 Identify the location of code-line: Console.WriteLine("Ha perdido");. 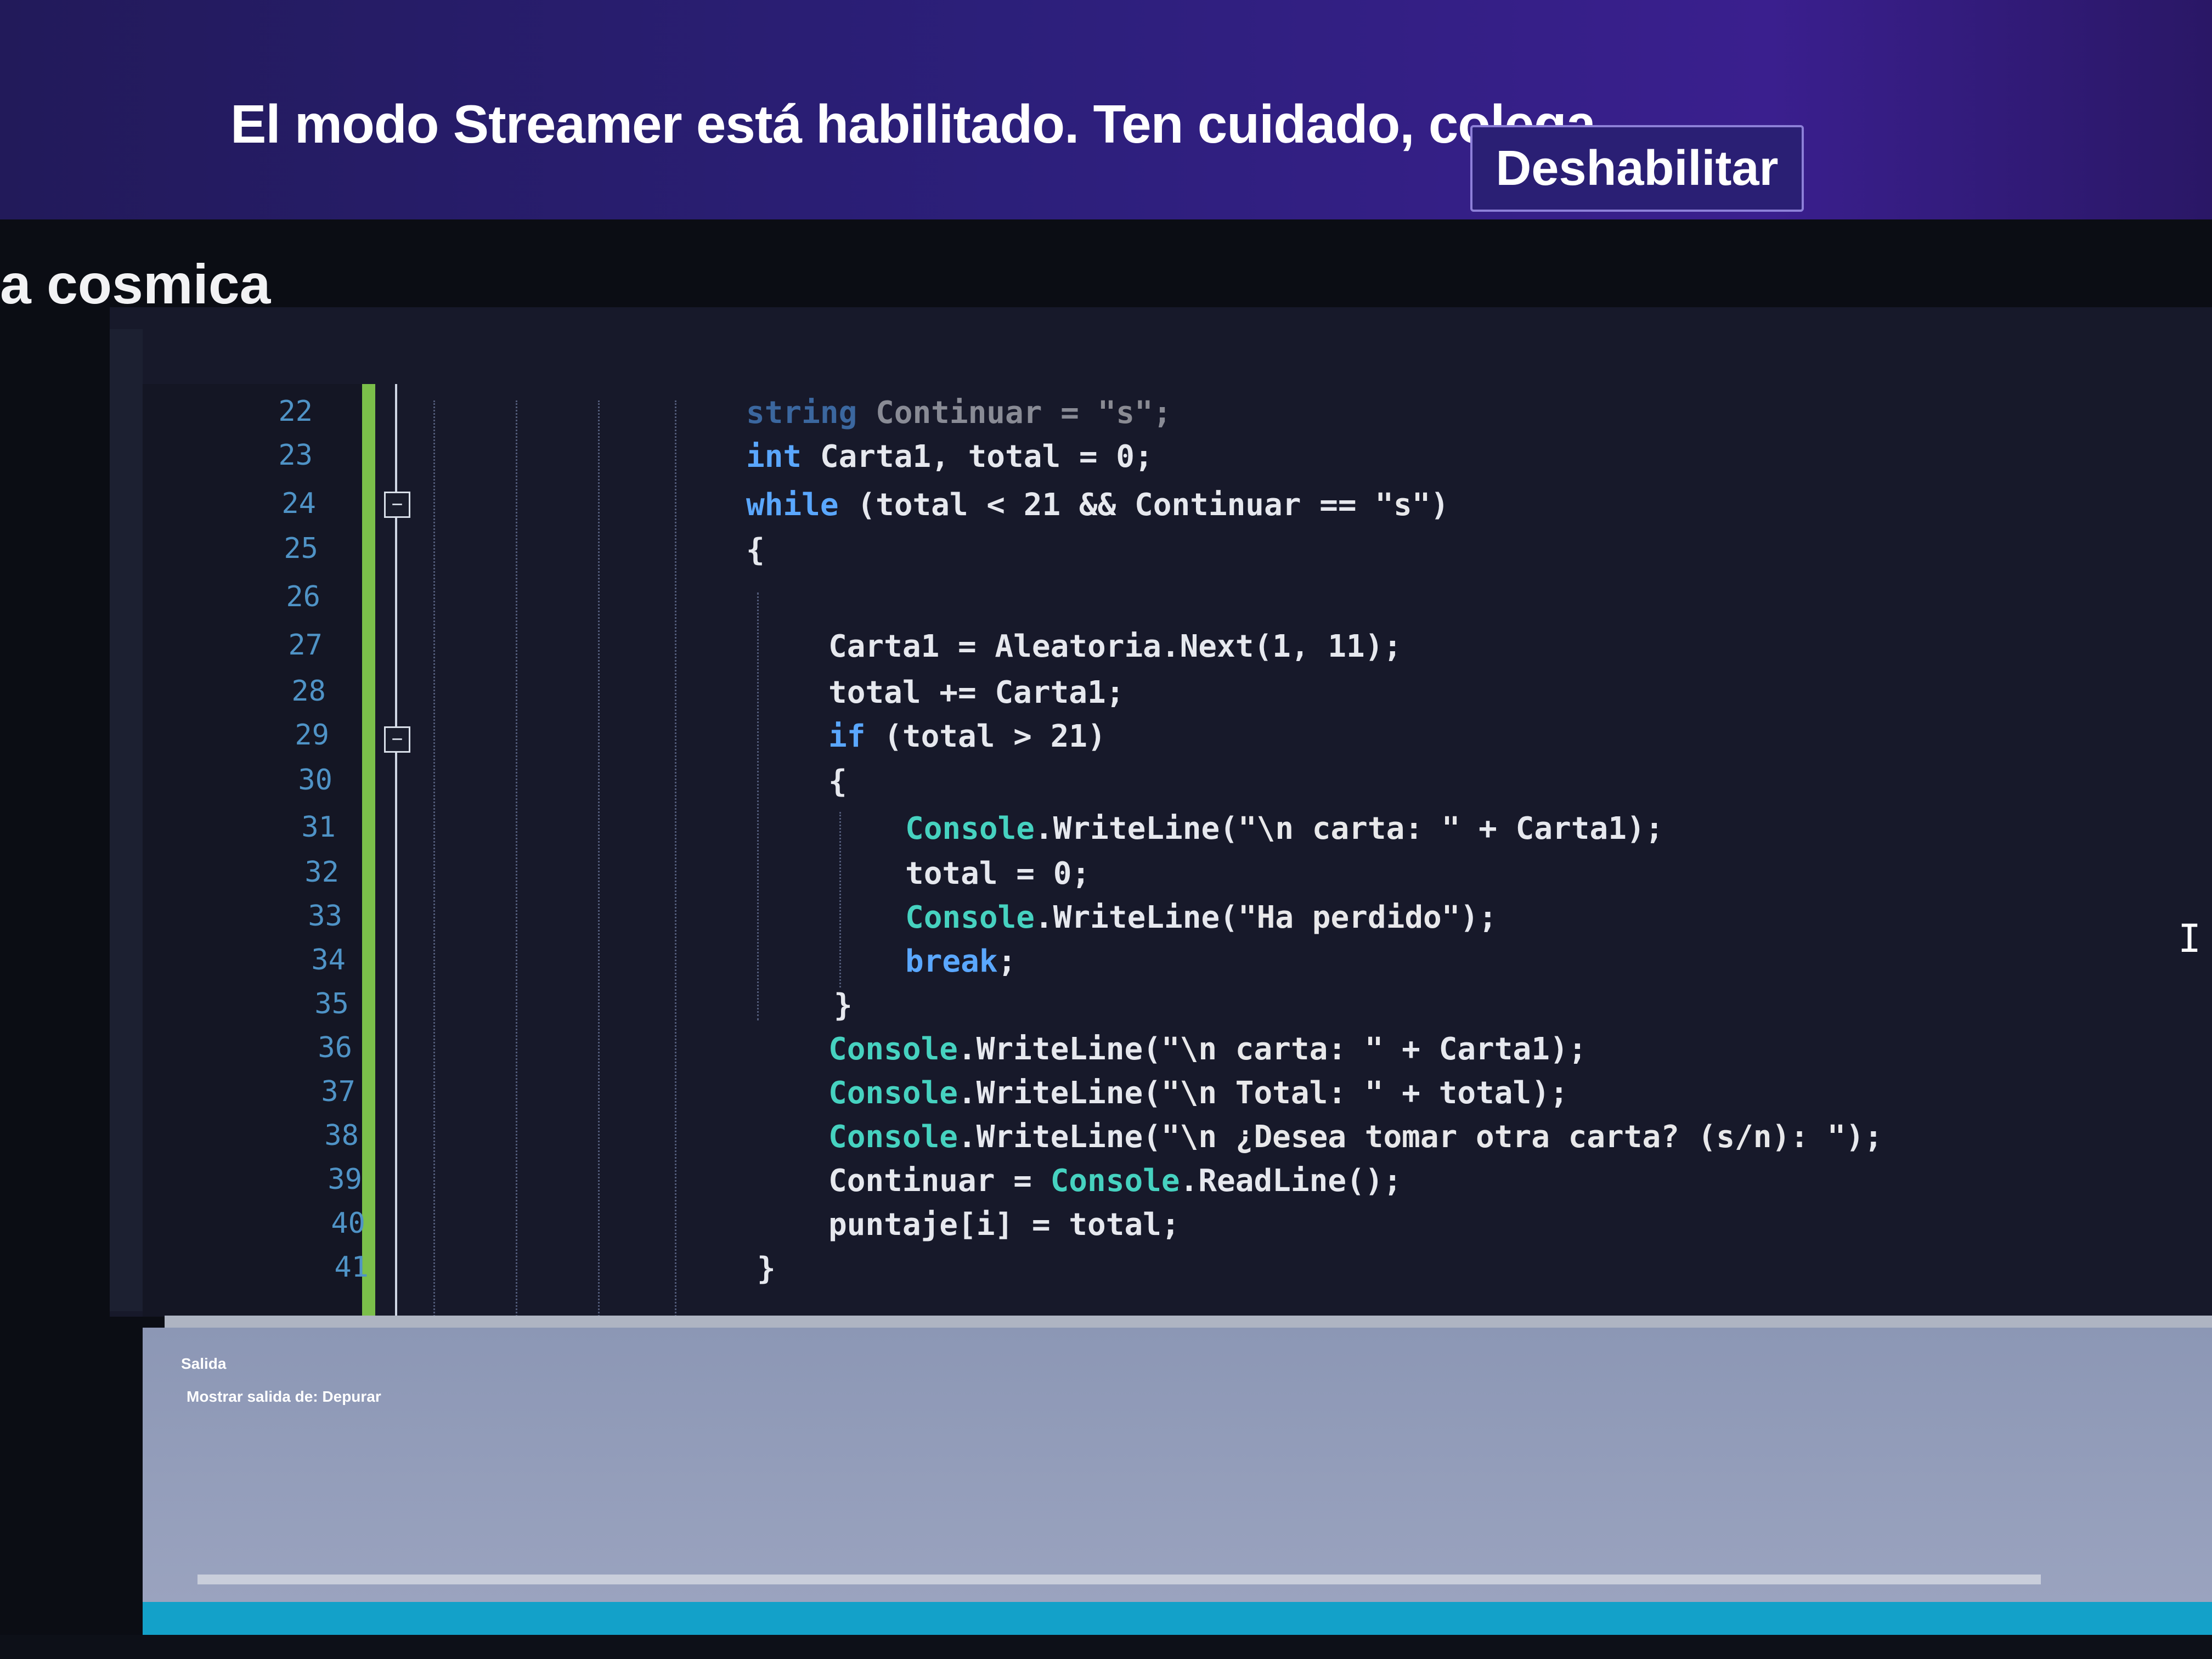
(1201, 917).